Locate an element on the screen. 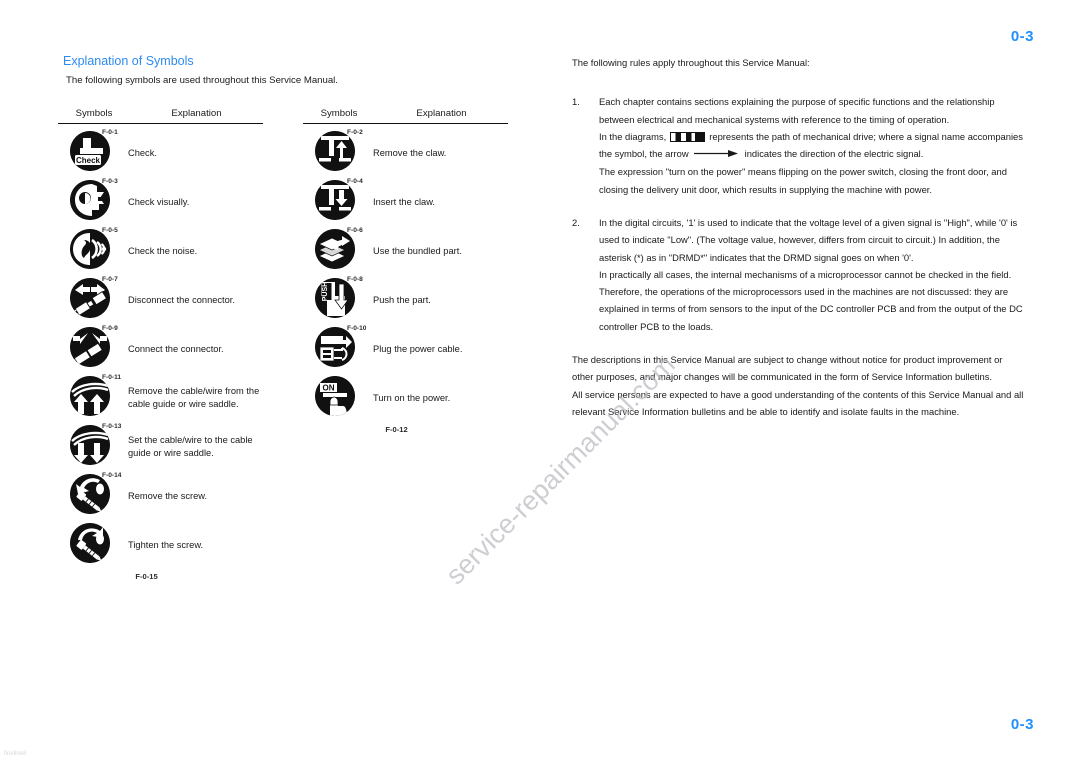  page-number-bottom: 0-3 is located at coordinates (1022, 724).